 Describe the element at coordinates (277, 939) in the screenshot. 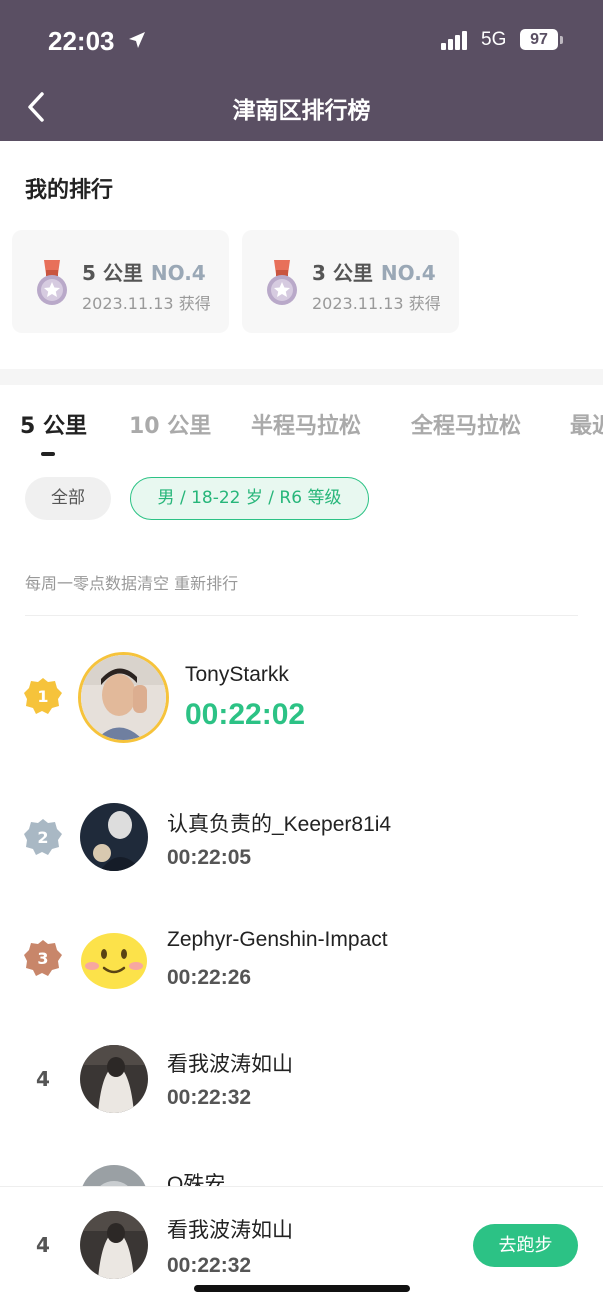

I see `runner-name: Zephyr-Genshin-Impact` at that location.